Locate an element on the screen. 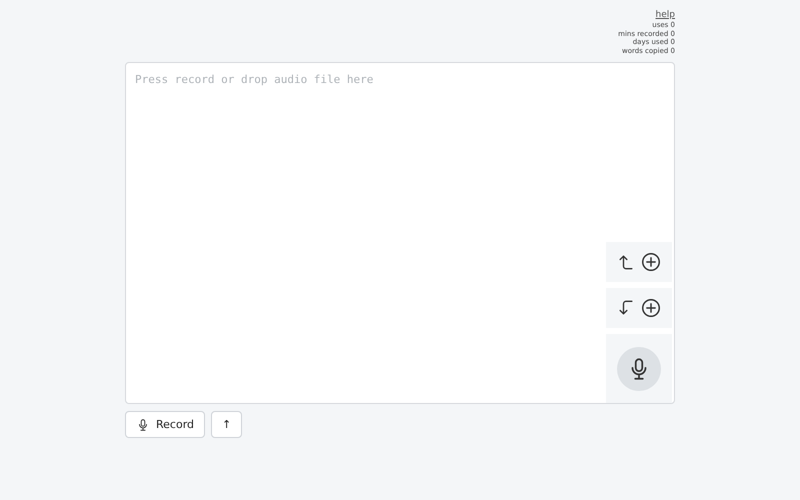 The height and width of the screenshot is (500, 800). upload-button: ↑ is located at coordinates (226, 424).